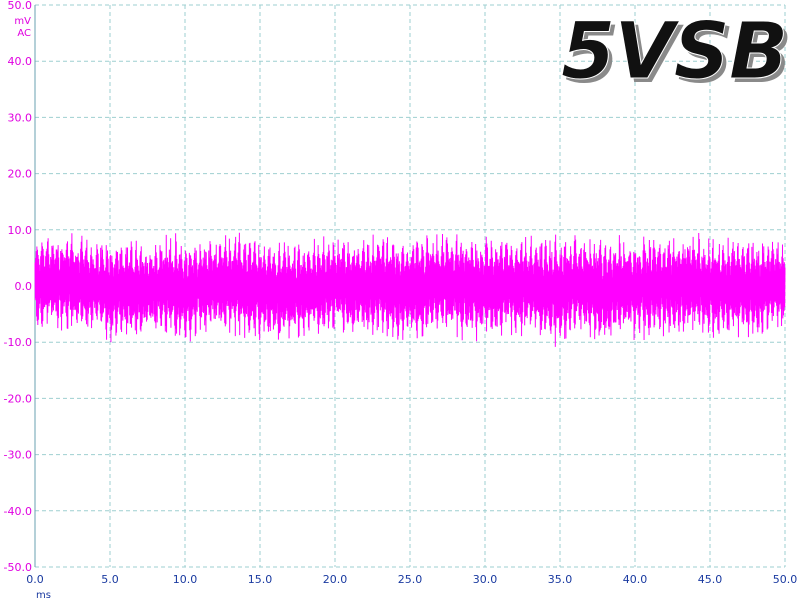 This screenshot has width=800, height=600. I want to click on y-tick-label: 50.0, so click(20, 6).